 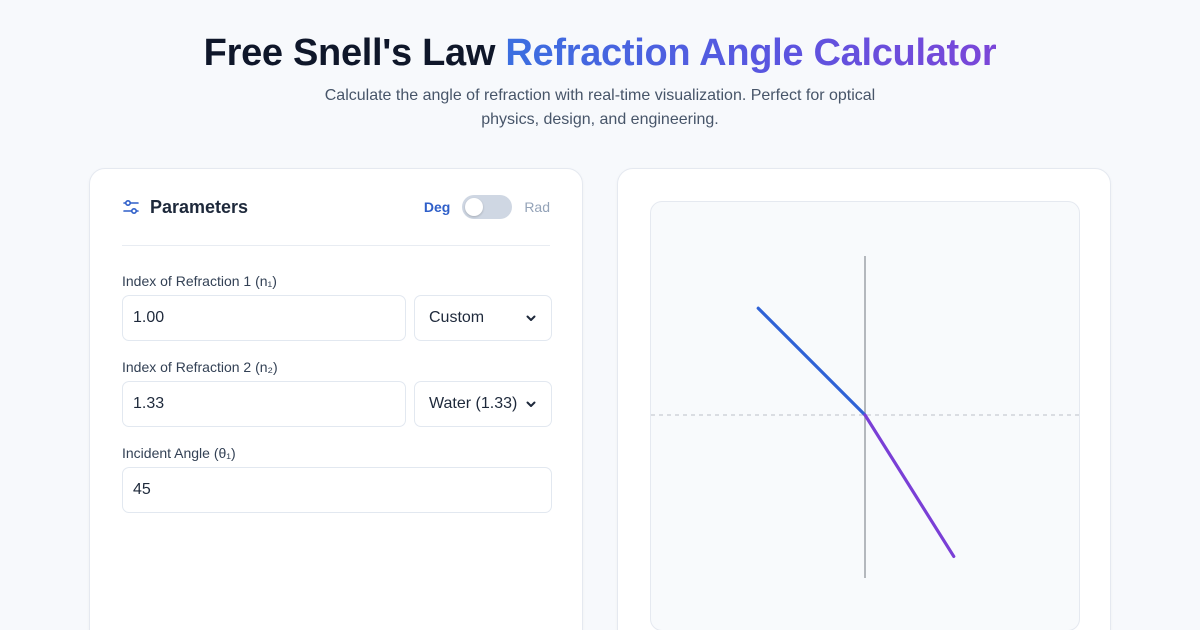 What do you see at coordinates (337, 490) in the screenshot?
I see `theta1-input` at bounding box center [337, 490].